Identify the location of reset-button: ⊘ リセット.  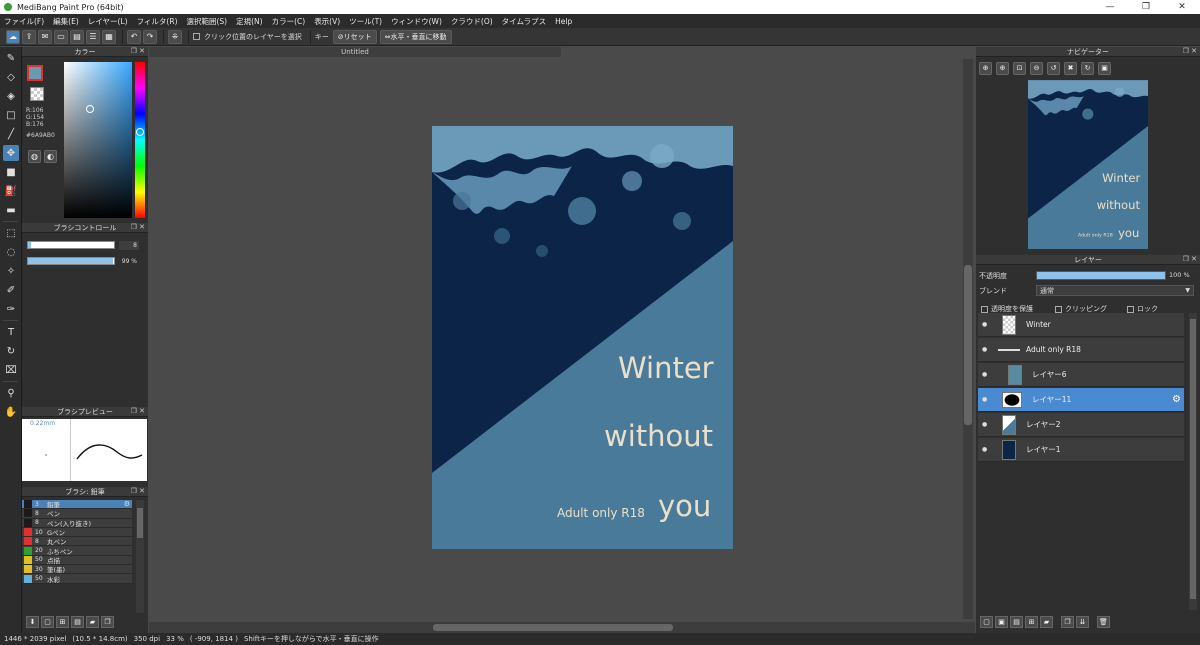
(354, 36).